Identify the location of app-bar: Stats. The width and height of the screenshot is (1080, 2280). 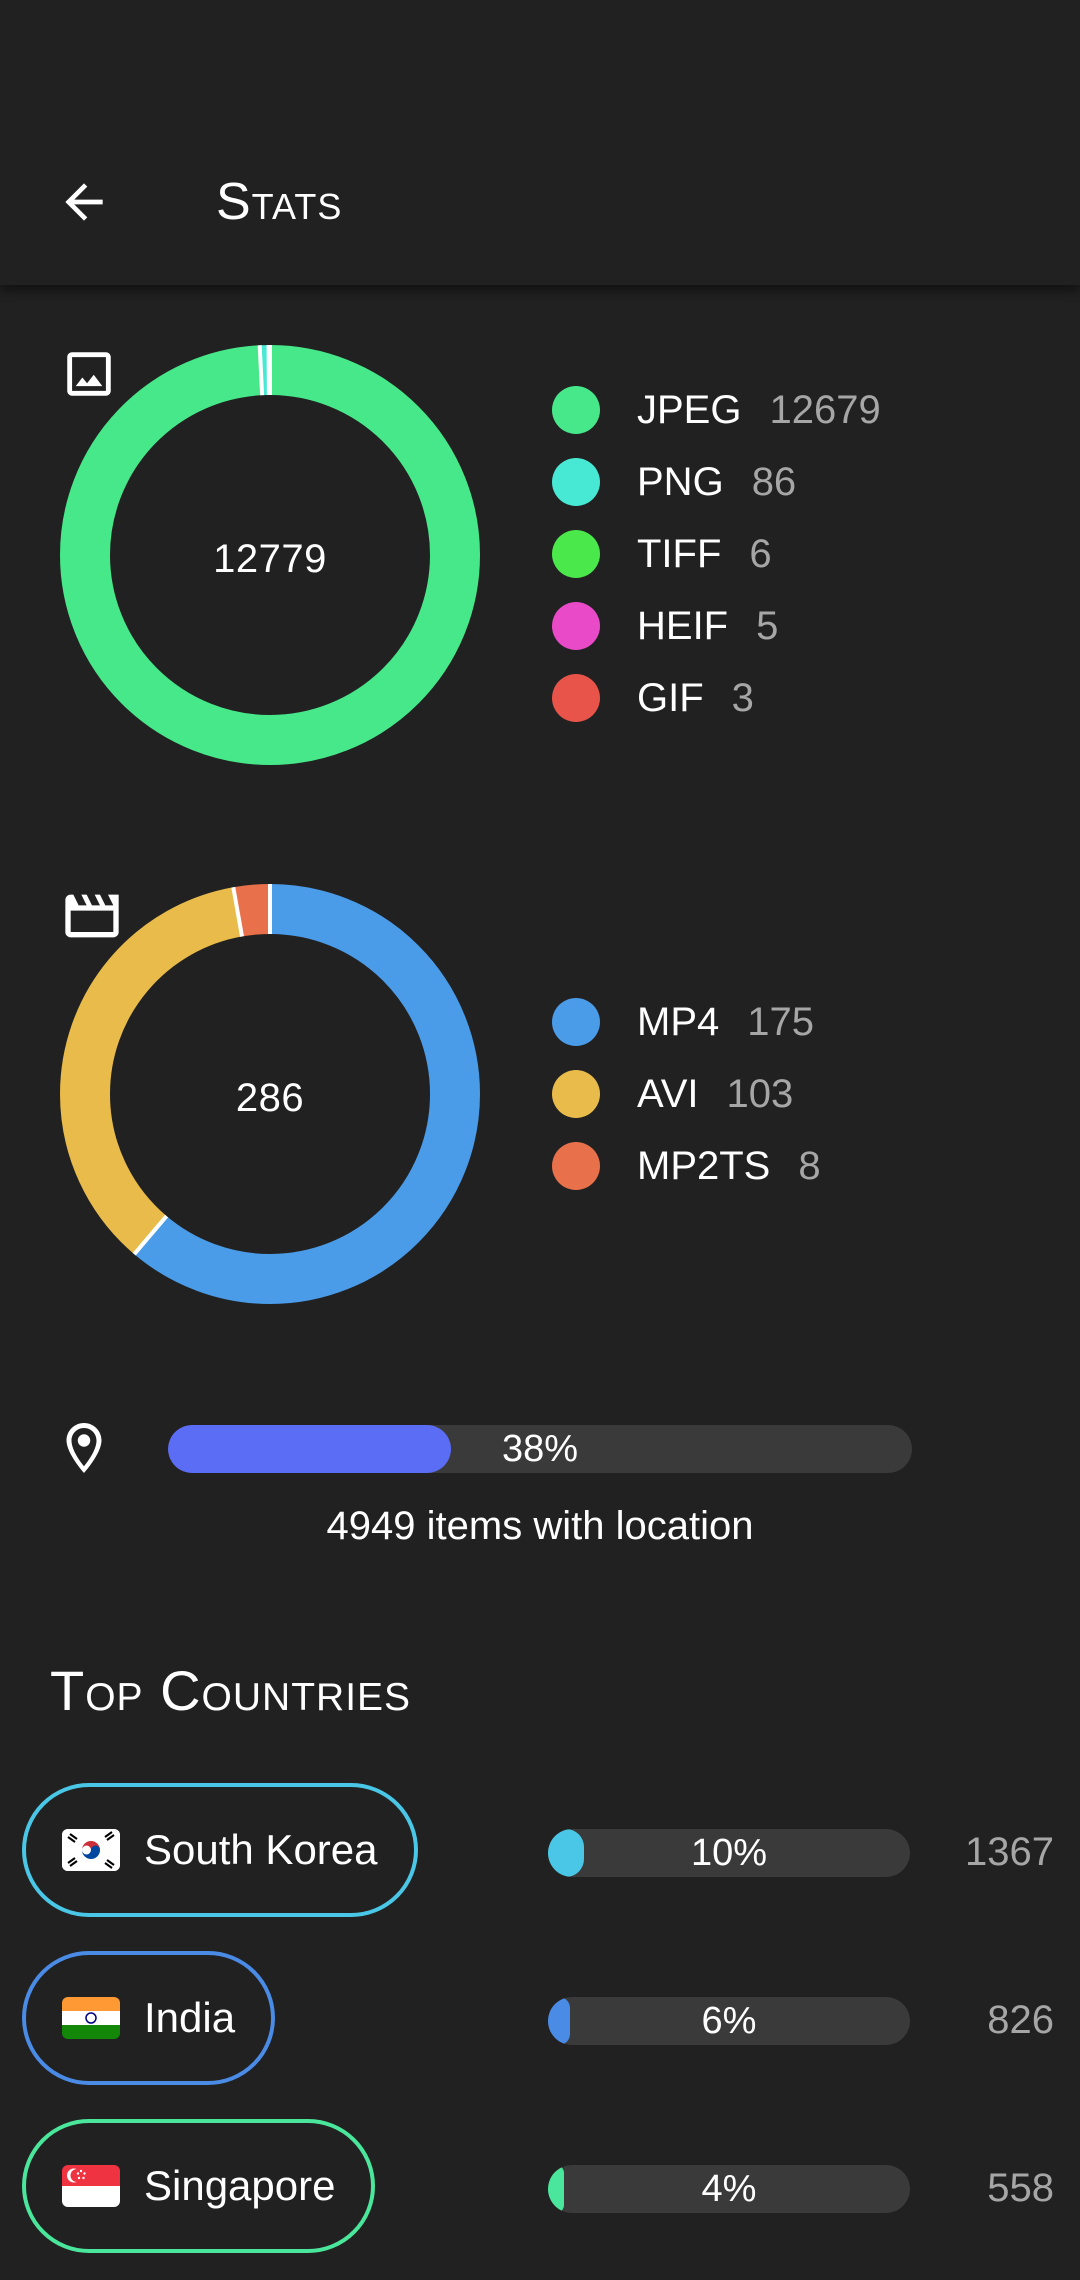
(540, 142).